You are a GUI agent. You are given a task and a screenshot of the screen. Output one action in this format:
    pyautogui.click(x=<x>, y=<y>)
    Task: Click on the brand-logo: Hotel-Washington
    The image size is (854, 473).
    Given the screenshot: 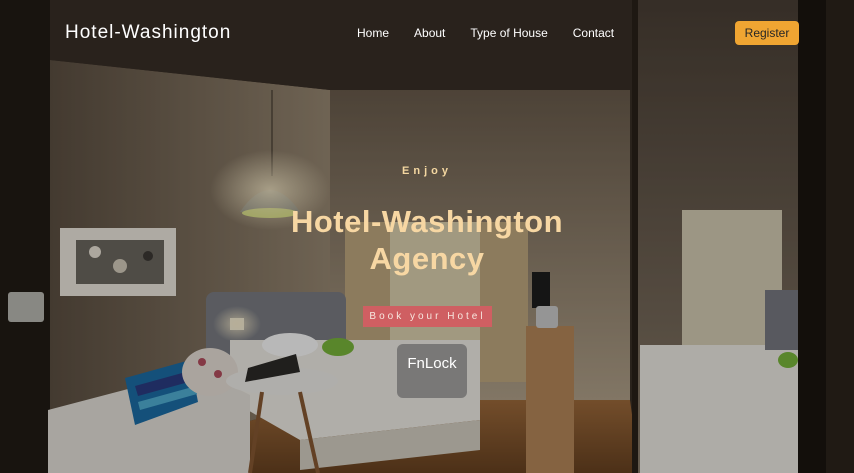 What is the action you would take?
    pyautogui.click(x=148, y=33)
    